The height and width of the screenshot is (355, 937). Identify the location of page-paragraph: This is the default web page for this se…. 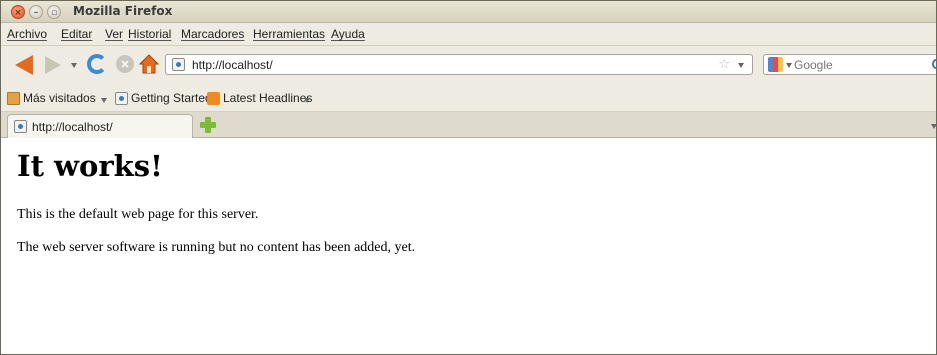
(138, 214).